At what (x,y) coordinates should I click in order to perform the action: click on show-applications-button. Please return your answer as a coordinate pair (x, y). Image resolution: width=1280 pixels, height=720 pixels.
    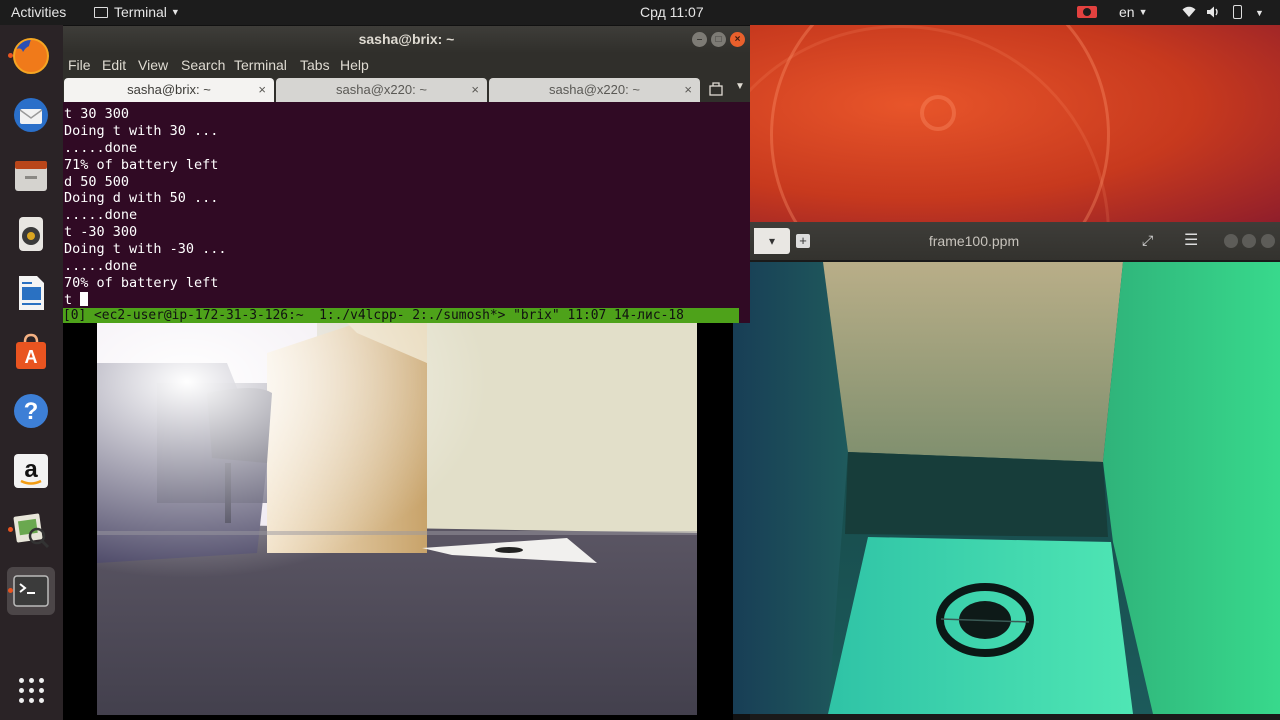
    Looking at the image, I should click on (31, 690).